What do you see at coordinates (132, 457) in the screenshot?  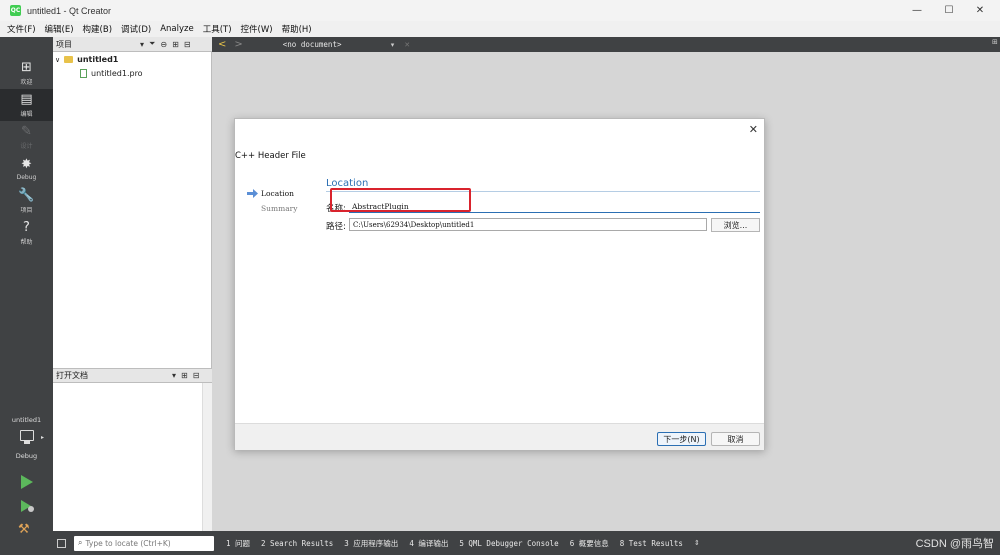 I see `open-documents-list` at bounding box center [132, 457].